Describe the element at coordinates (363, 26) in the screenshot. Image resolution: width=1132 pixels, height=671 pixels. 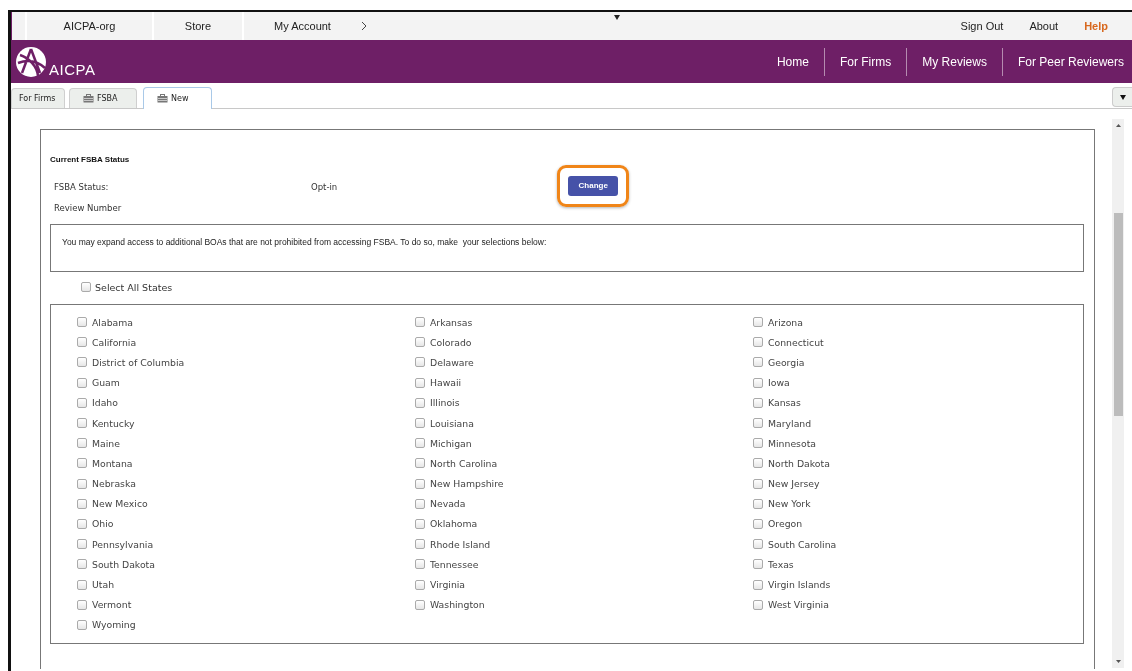
I see `chevron-right-icon` at that location.